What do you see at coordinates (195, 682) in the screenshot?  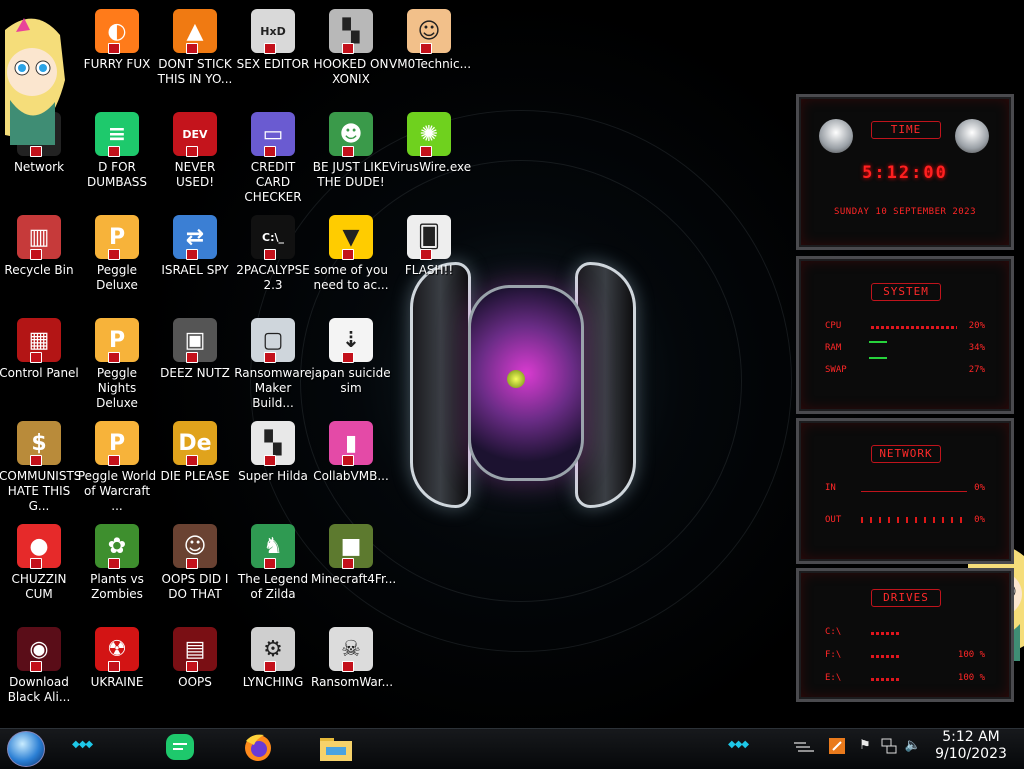 I see `desktop-icon-label: OOPS` at bounding box center [195, 682].